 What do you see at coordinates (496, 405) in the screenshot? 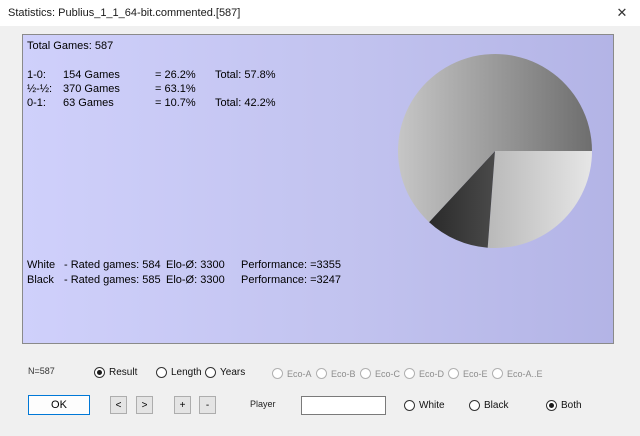
I see `radio-label: Black` at bounding box center [496, 405].